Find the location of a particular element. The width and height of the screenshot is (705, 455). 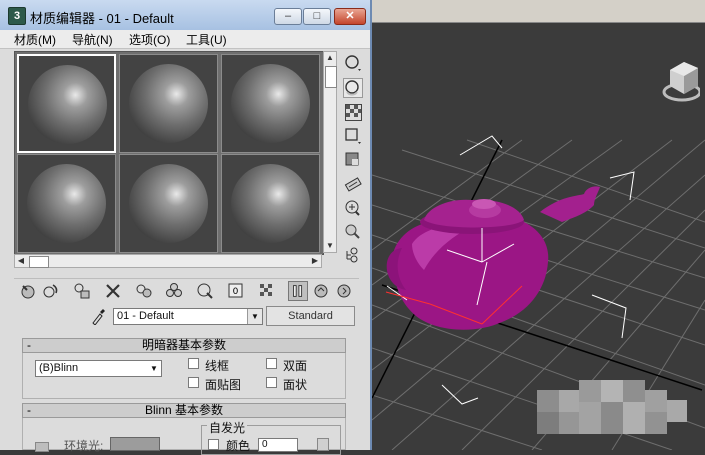

scroll-right-icon: ▶ is located at coordinates (315, 261).